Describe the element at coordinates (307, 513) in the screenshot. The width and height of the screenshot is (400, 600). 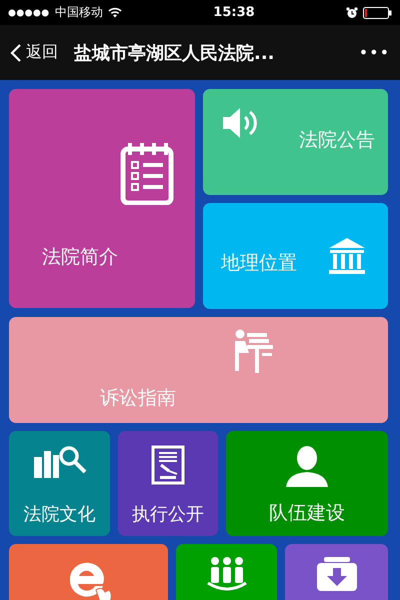
I see `tile-label: 队伍建设` at that location.